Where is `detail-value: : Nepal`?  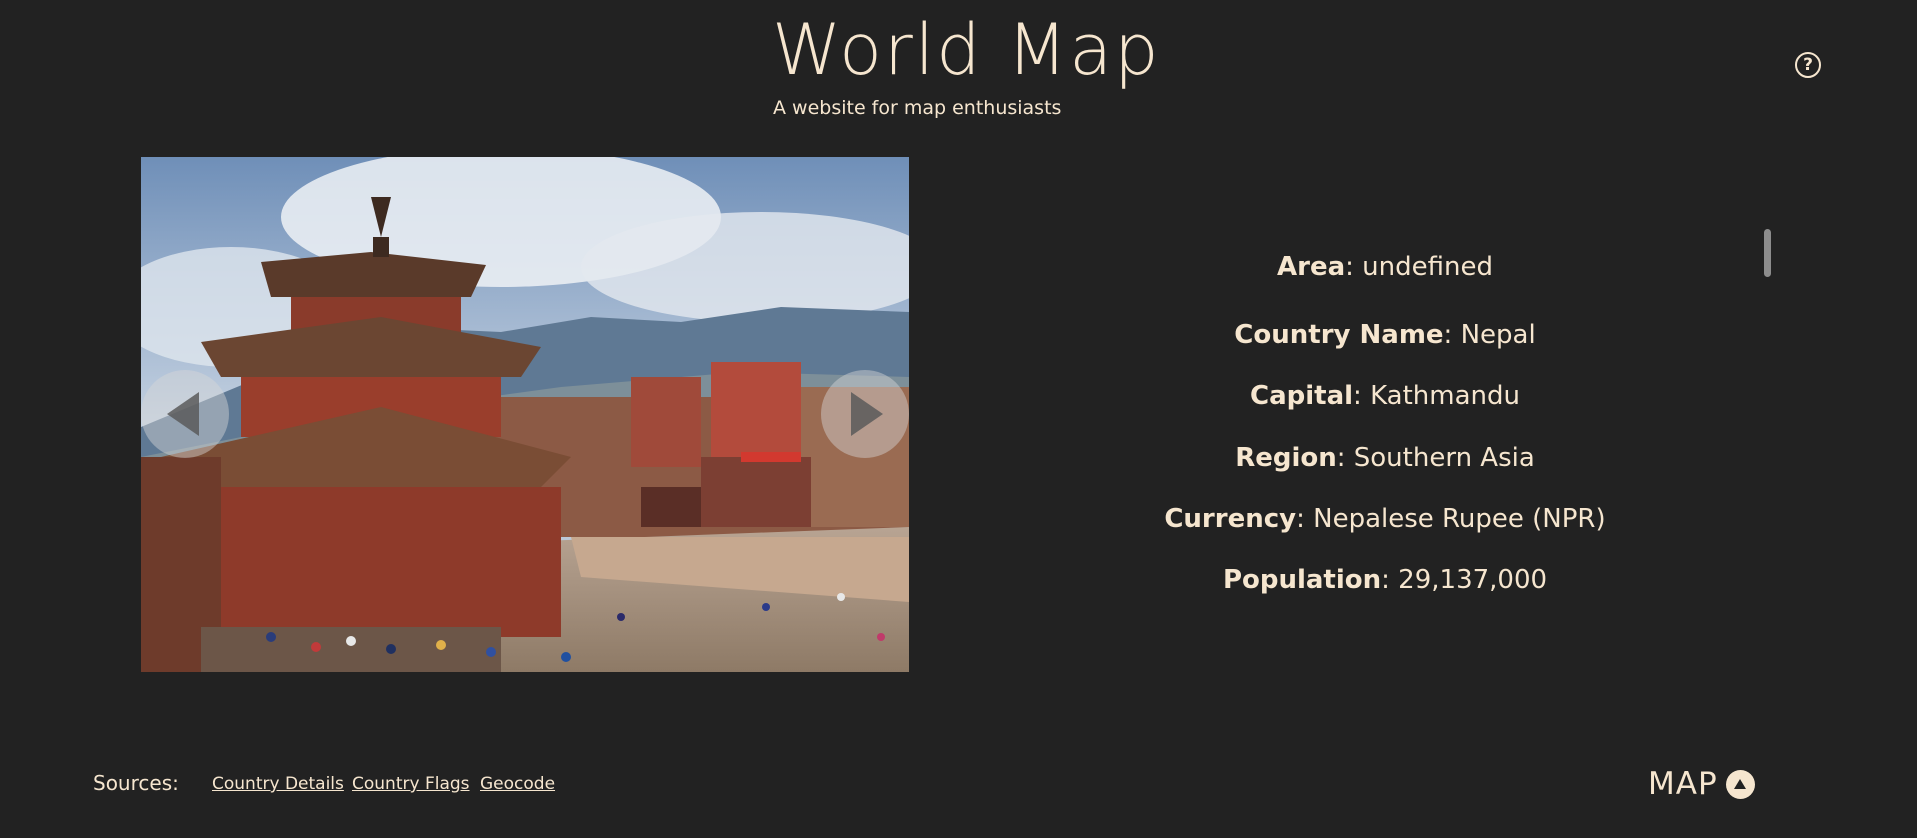 detail-value: : Nepal is located at coordinates (1489, 335).